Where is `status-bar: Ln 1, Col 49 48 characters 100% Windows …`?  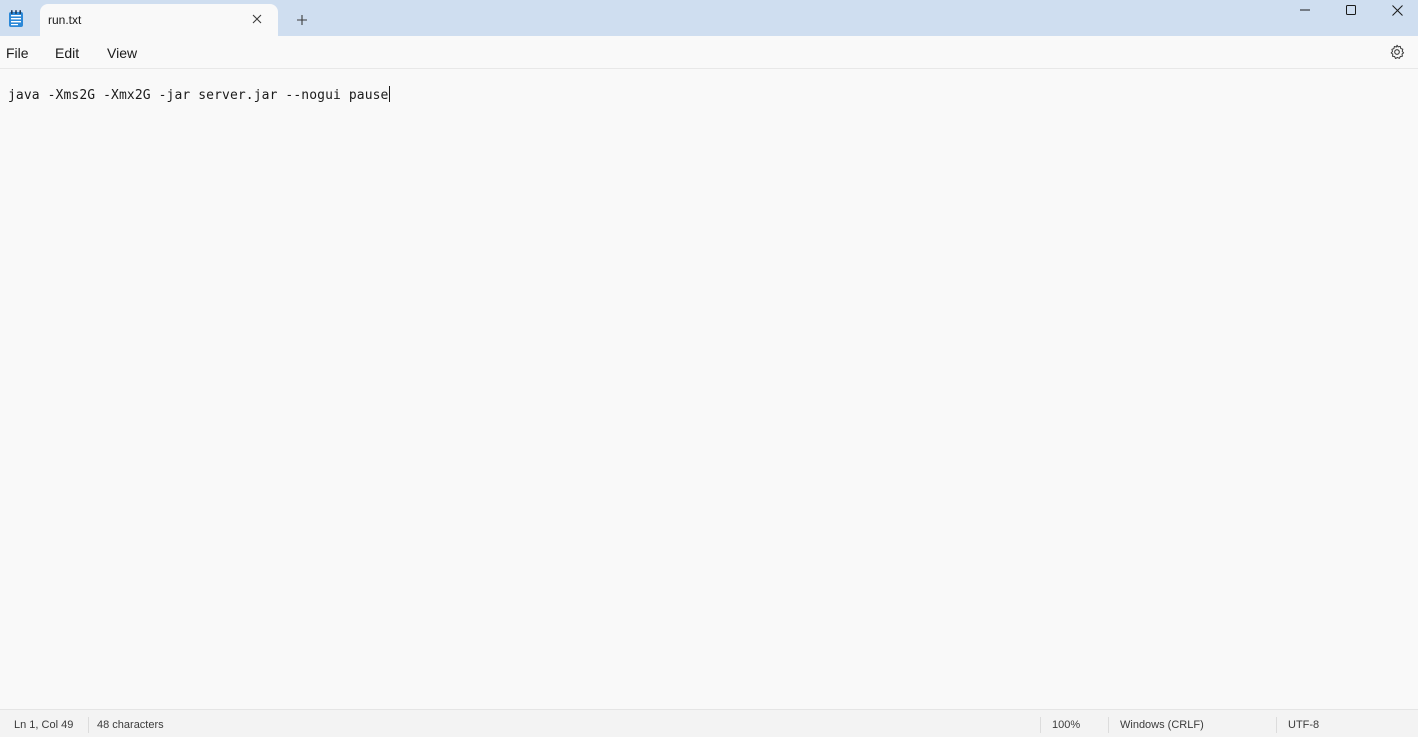
status-bar: Ln 1, Col 49 48 characters 100% Windows … is located at coordinates (709, 723).